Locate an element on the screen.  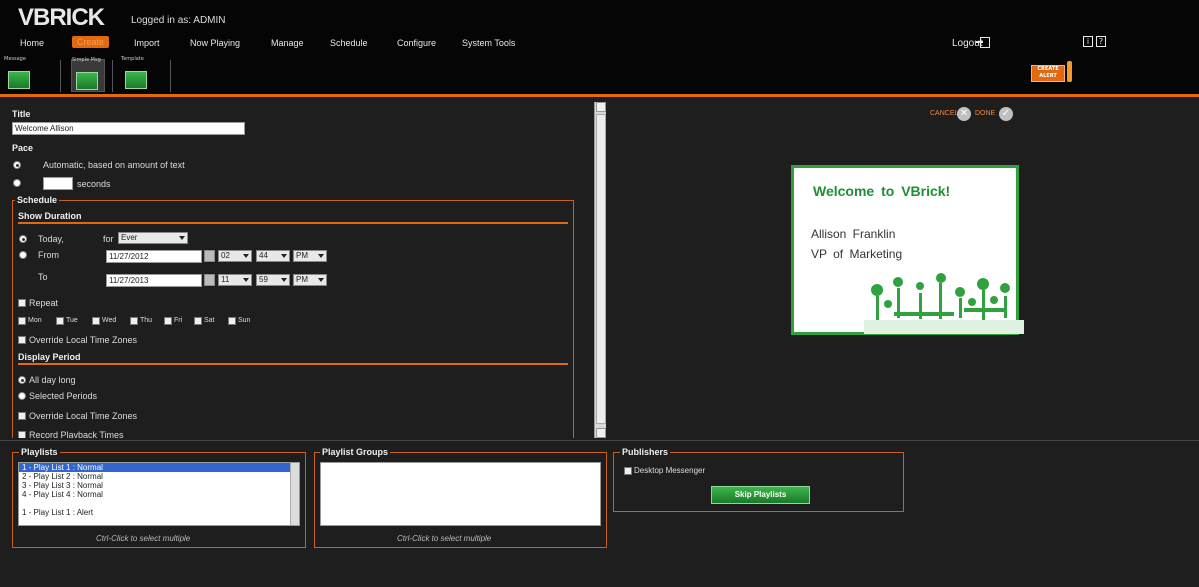
pace-seconds-radio is located at coordinates (17, 183).